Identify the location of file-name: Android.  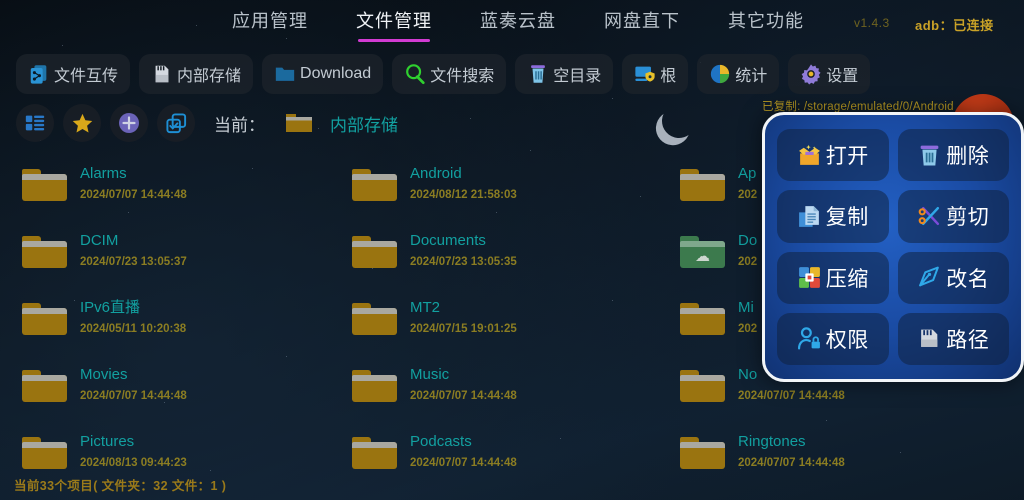
(436, 173).